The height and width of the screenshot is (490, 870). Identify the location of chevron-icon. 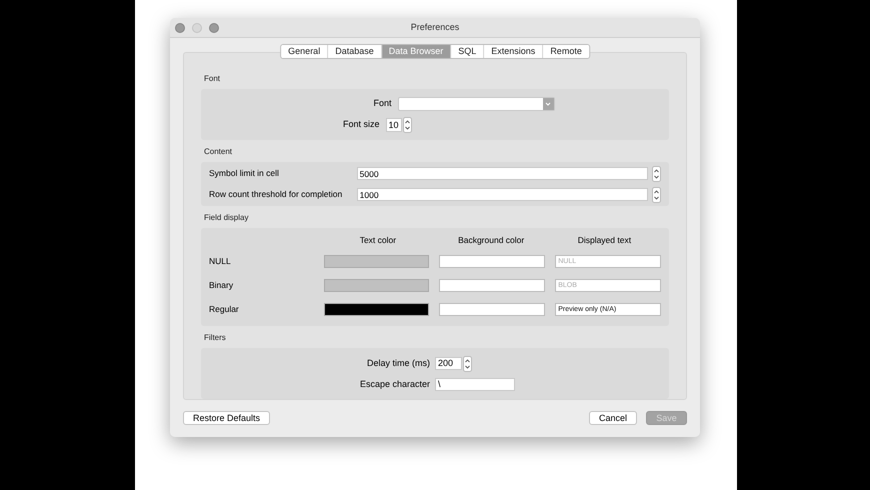
(548, 104).